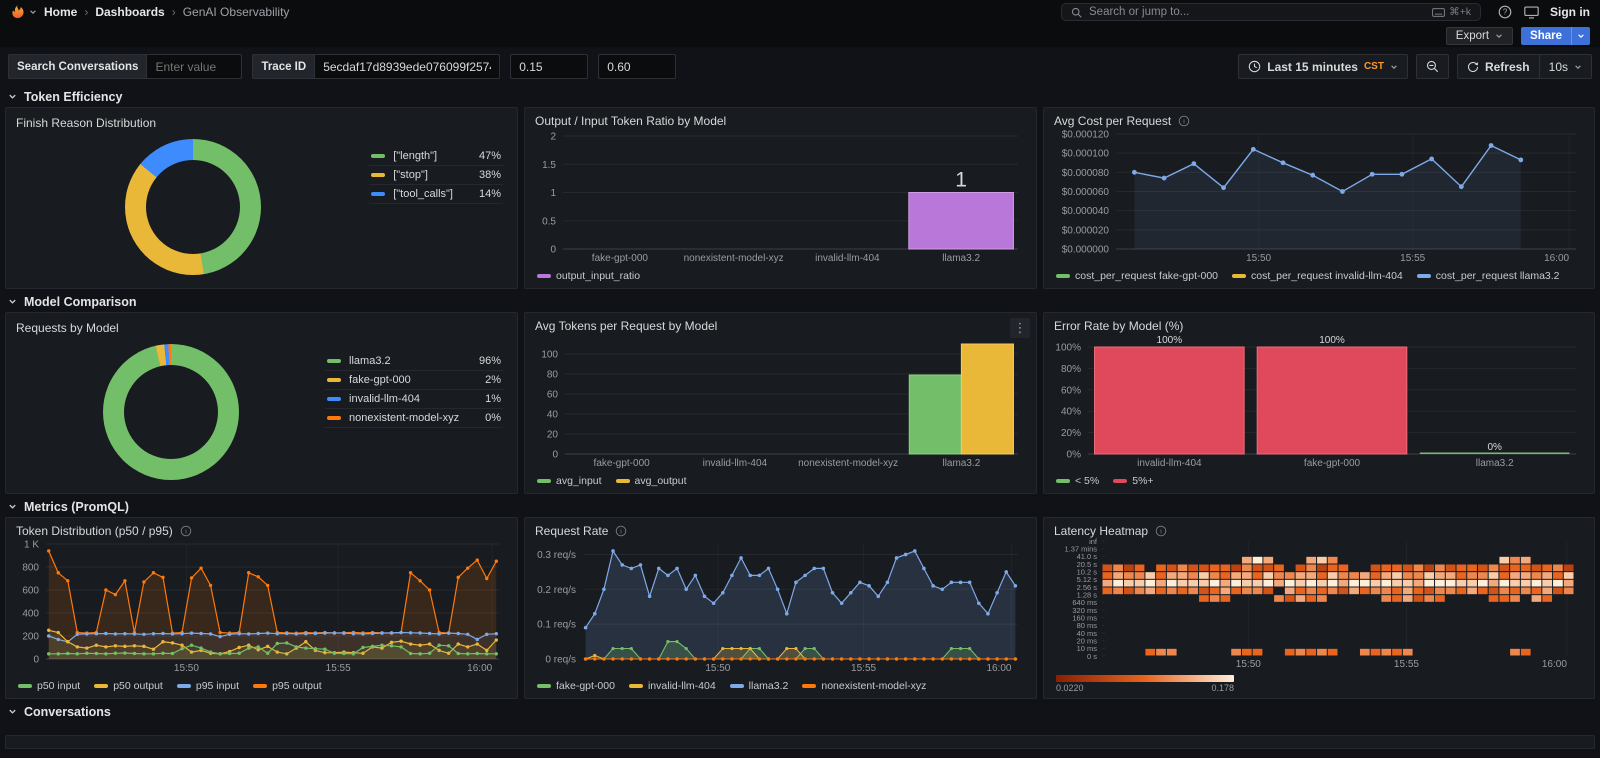 This screenshot has height=758, width=1600. What do you see at coordinates (414, 399) in the screenshot?
I see `legend-item: invalid-llm-404 1%` at bounding box center [414, 399].